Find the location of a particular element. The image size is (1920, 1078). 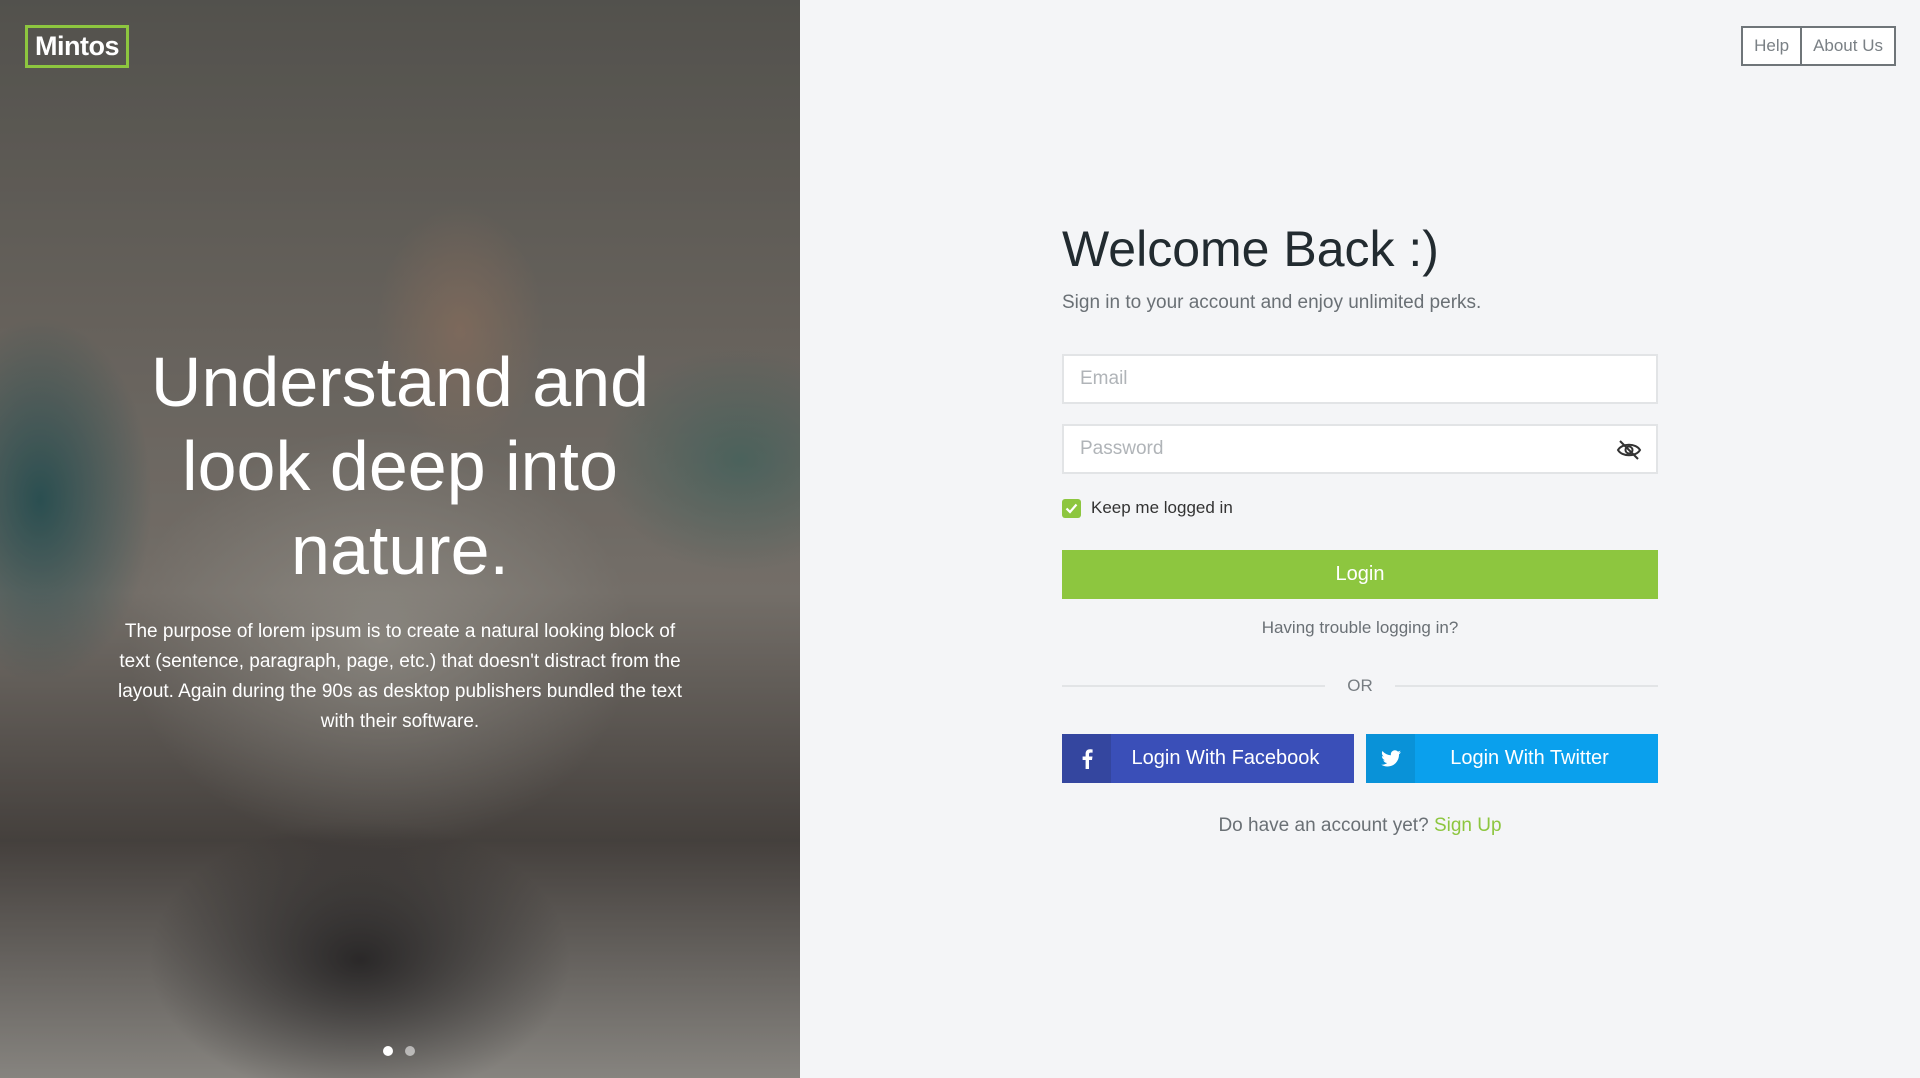

or-divider: OR is located at coordinates (1360, 686).